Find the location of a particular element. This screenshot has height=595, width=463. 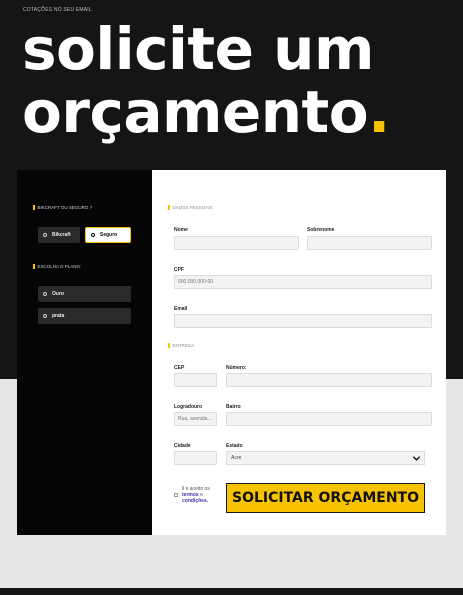

headline-word: orçamento is located at coordinates (195, 112).